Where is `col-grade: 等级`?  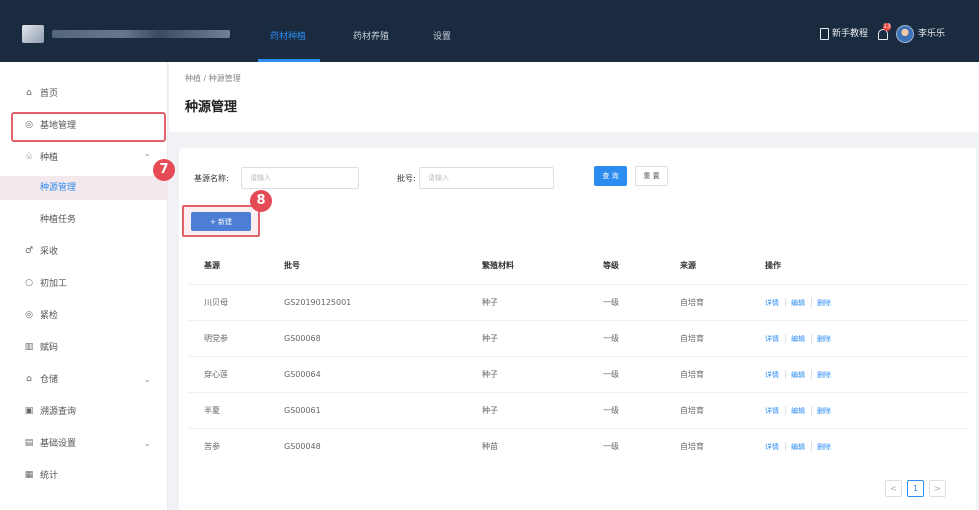
col-grade: 等级 is located at coordinates (611, 265).